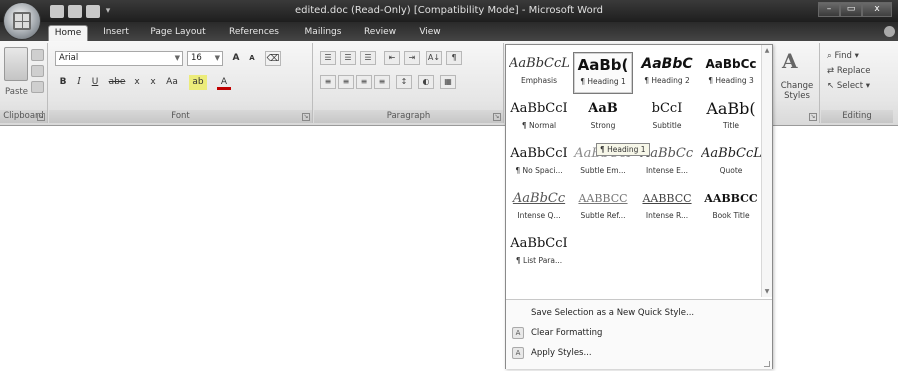 Image resolution: width=898 pixels, height=371 pixels. I want to click on justify-icon: ≡, so click(382, 82).